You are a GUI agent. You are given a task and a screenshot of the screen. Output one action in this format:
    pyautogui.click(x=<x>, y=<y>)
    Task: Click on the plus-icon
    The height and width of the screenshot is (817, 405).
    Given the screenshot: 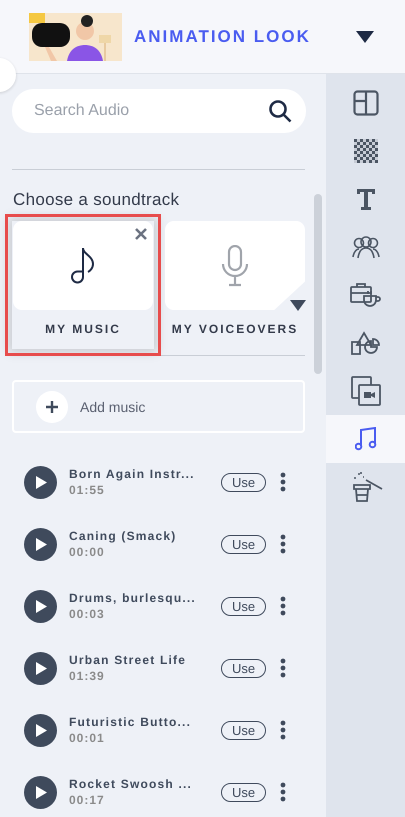 What is the action you would take?
    pyautogui.click(x=52, y=406)
    